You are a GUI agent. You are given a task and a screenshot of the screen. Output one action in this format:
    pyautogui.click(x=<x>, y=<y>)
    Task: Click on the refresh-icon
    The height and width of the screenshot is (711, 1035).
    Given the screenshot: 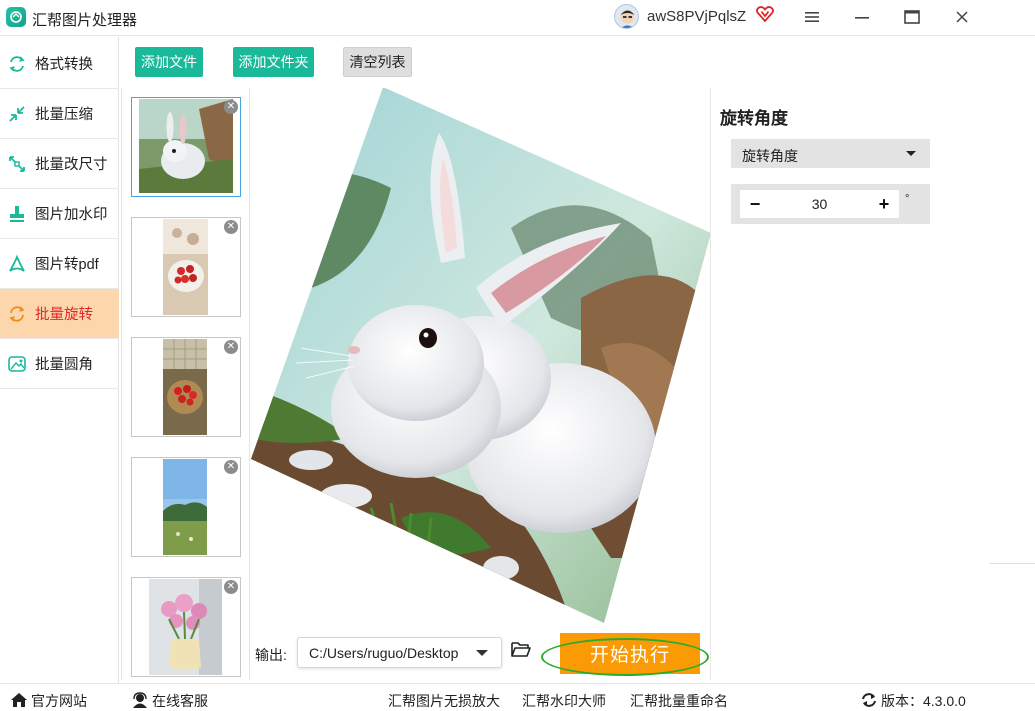 What is the action you would take?
    pyautogui.click(x=870, y=701)
    